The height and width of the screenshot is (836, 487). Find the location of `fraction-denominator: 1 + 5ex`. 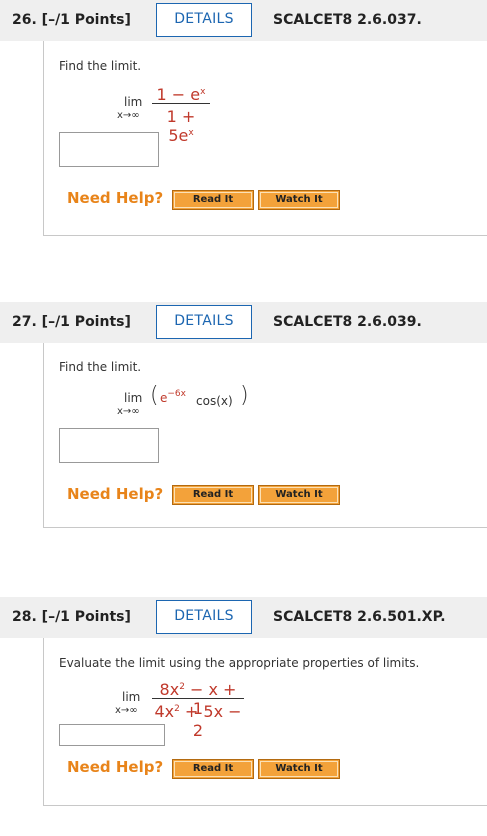

fraction-denominator: 1 + 5ex is located at coordinates (181, 126).